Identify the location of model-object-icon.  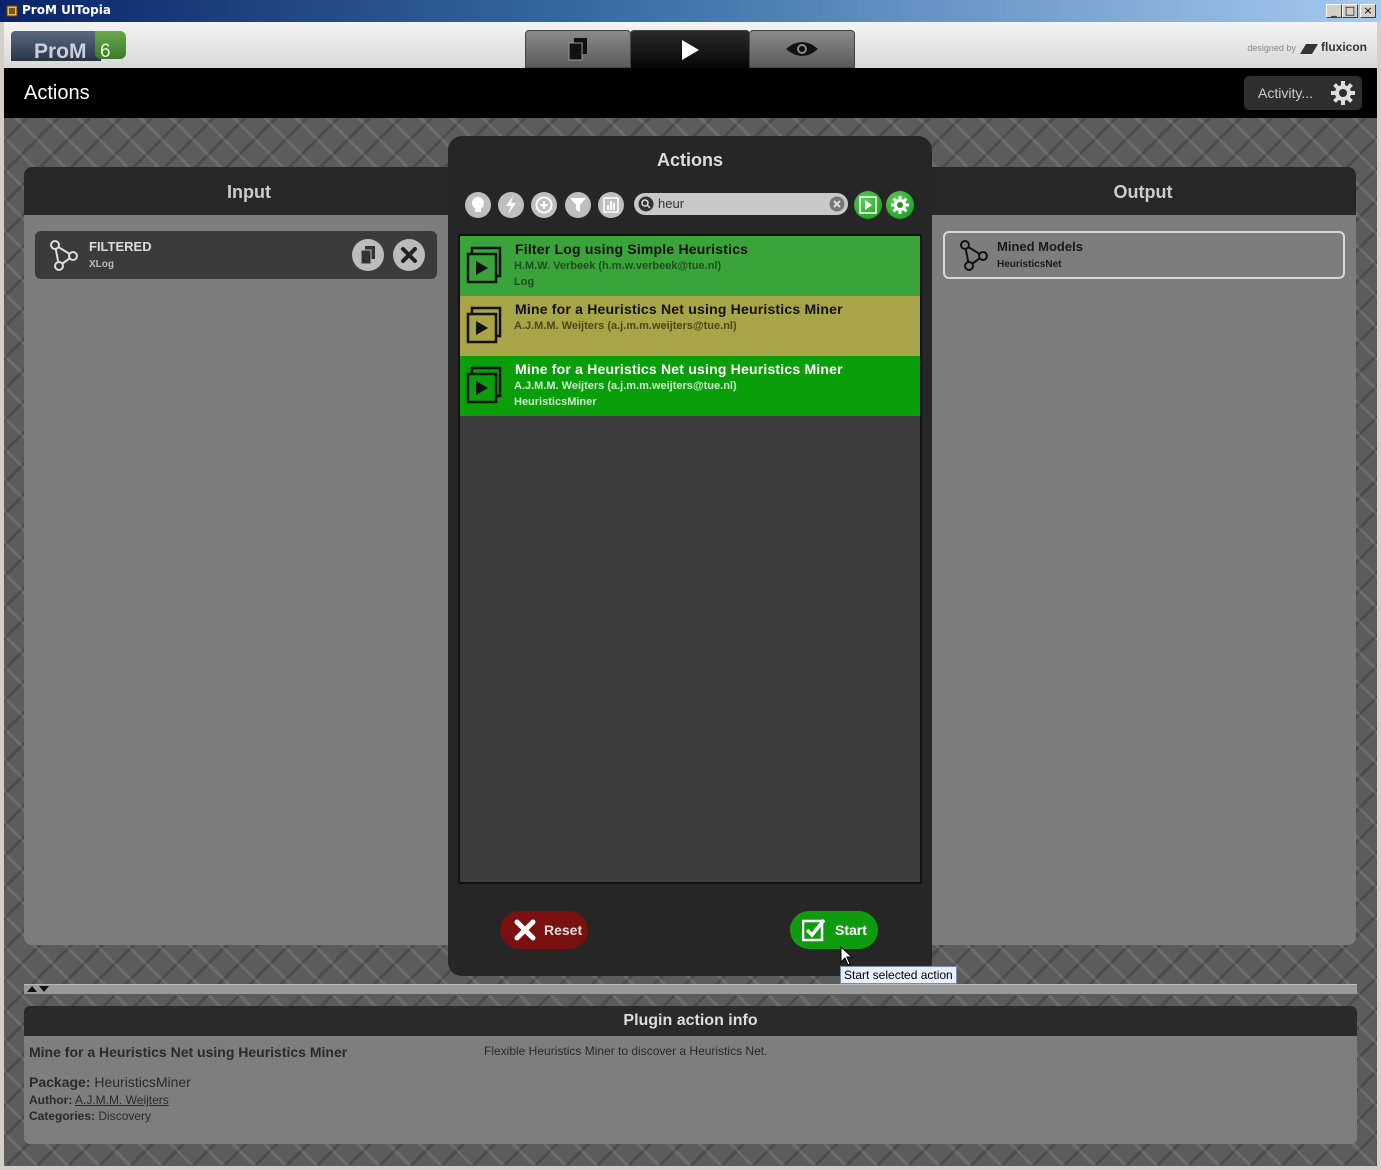
(974, 255).